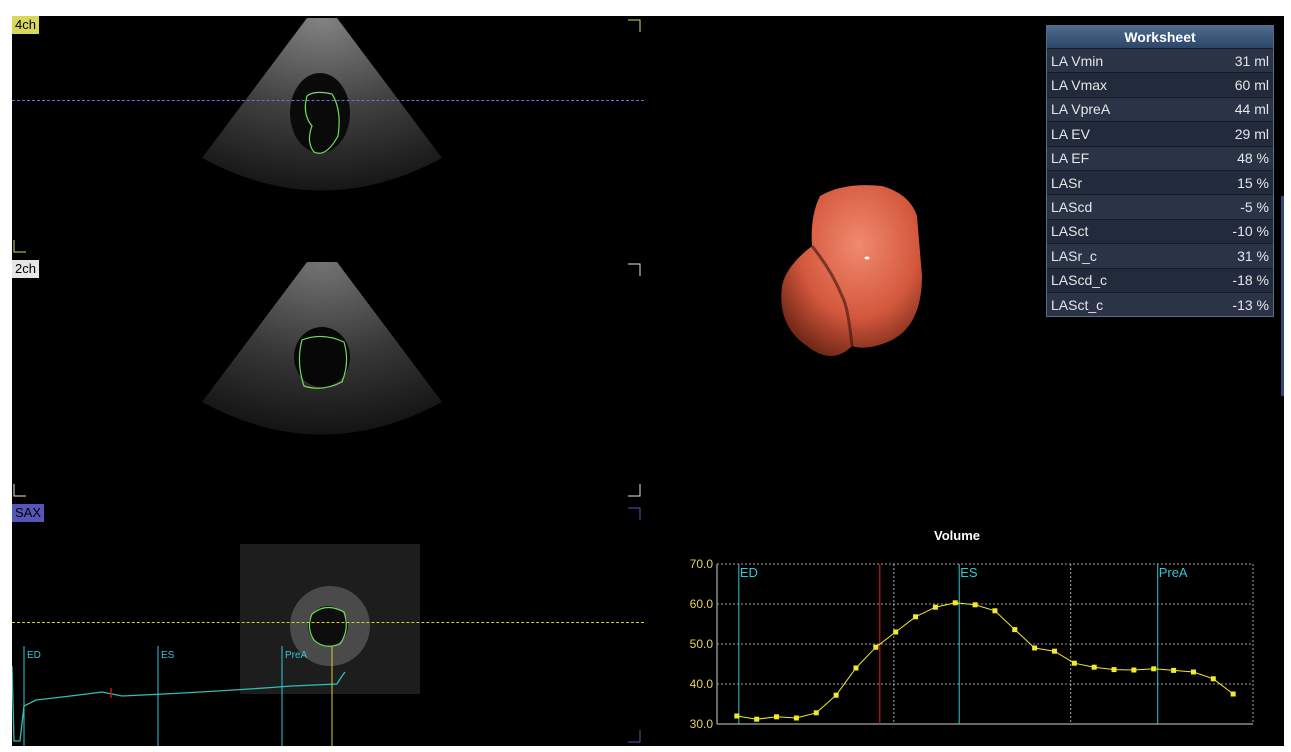 This screenshot has width=1291, height=752. Describe the element at coordinates (1173, 572) in the screenshot. I see `phase-marker-label: PreA` at that location.